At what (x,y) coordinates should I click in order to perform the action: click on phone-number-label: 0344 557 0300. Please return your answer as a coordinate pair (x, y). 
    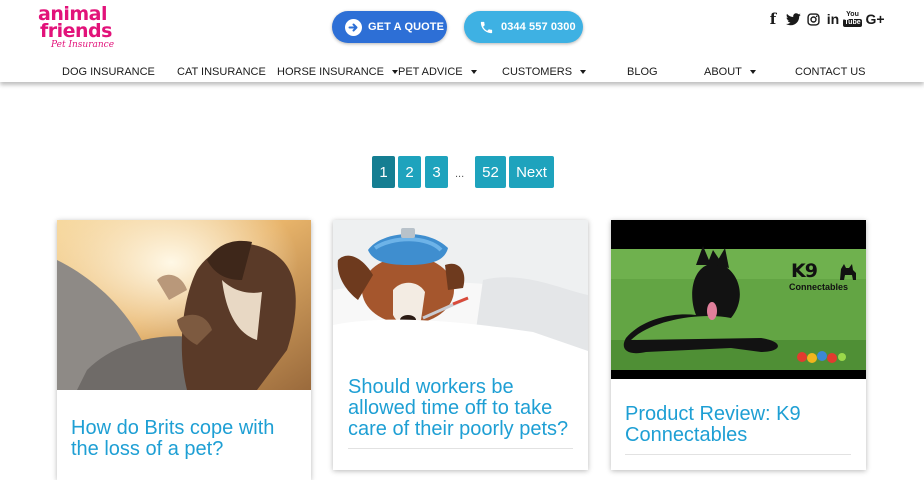
    Looking at the image, I should click on (538, 27).